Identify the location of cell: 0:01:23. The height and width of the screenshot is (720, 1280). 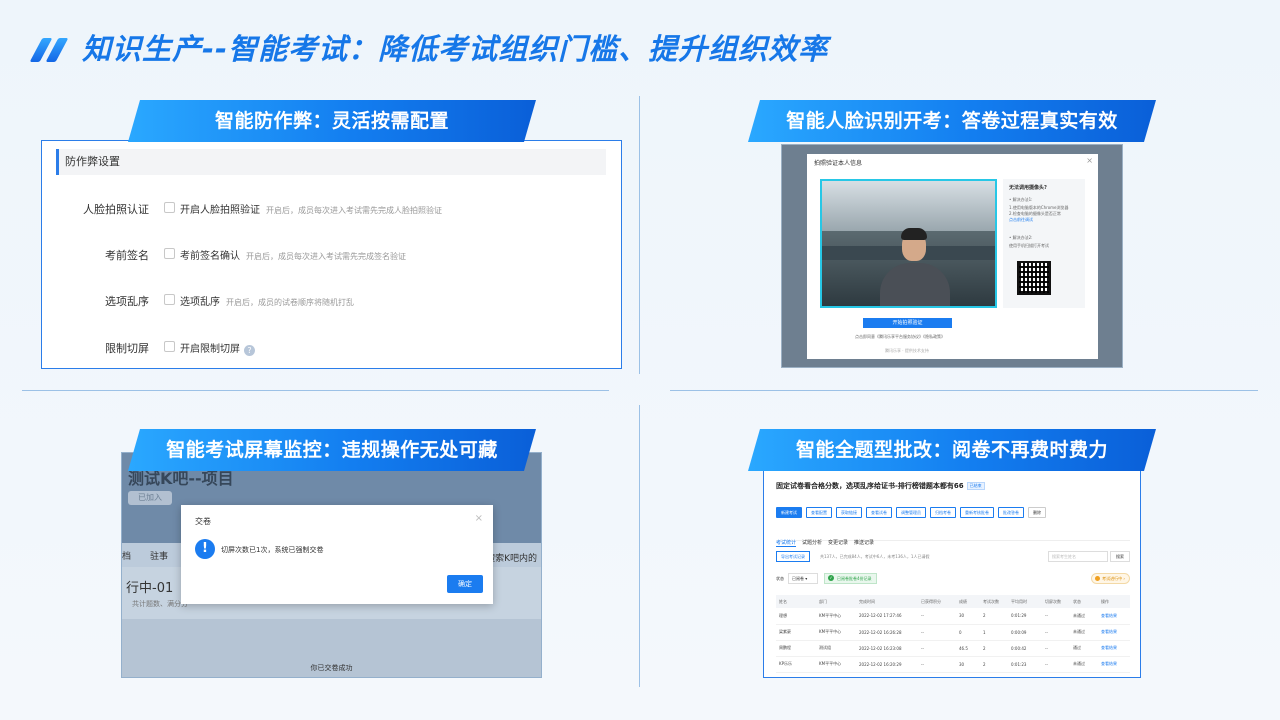
(1025, 664).